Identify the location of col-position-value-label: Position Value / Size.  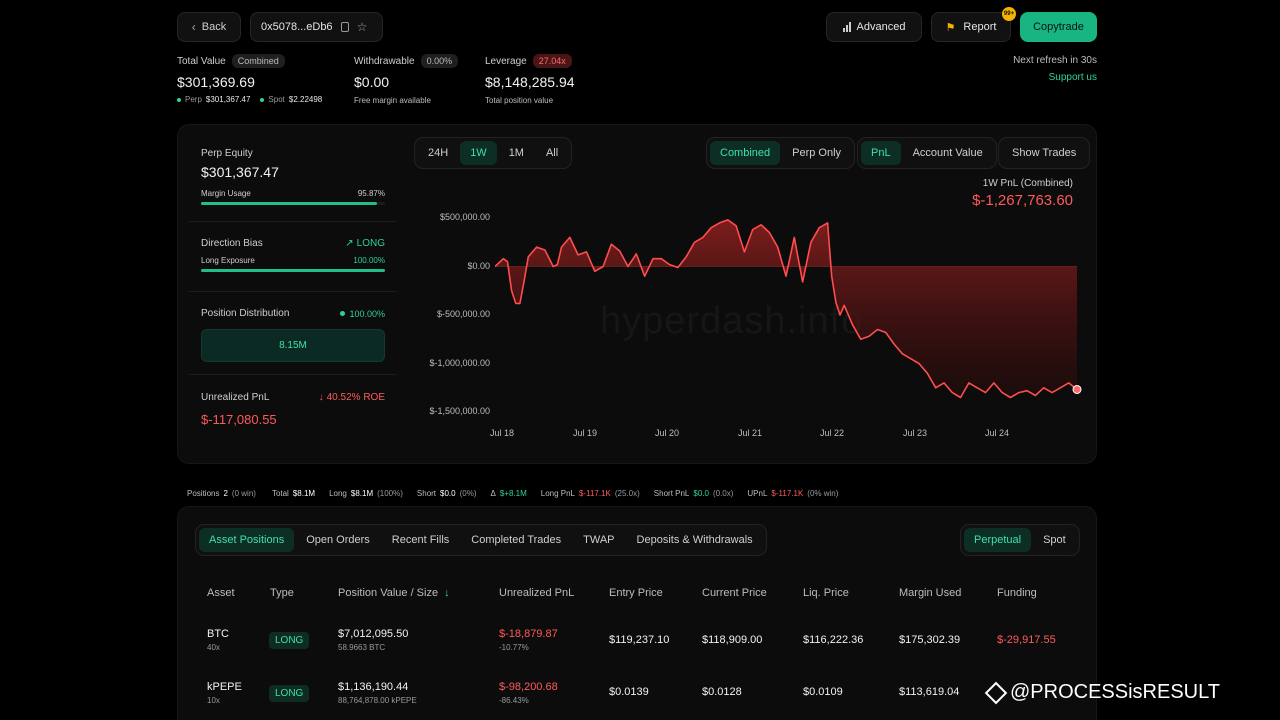
(388, 593).